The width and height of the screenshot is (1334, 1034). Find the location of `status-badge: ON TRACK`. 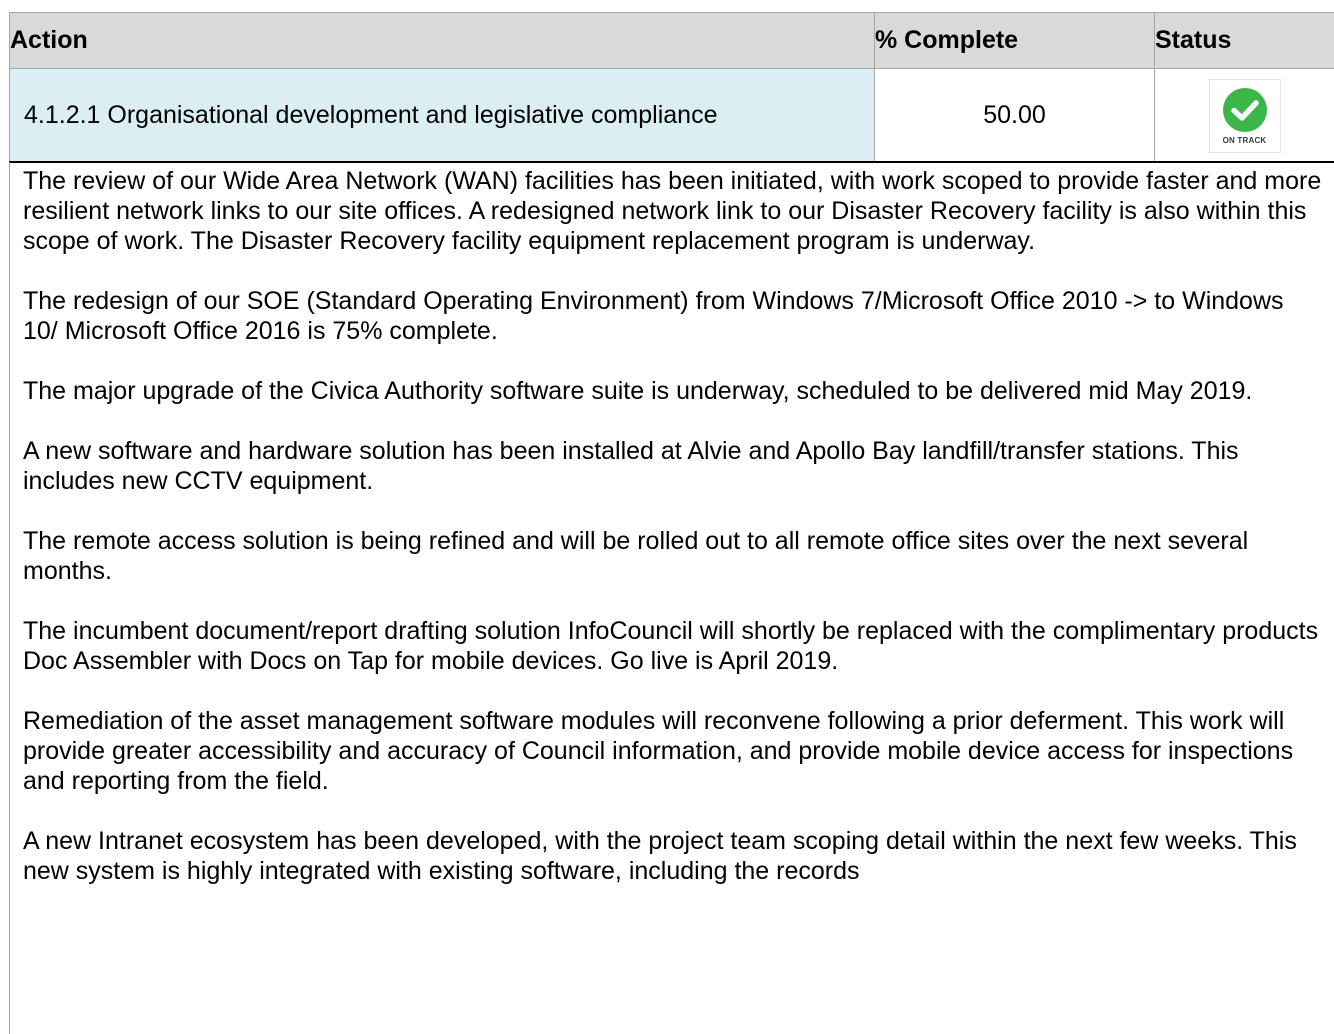

status-badge: ON TRACK is located at coordinates (1244, 115).